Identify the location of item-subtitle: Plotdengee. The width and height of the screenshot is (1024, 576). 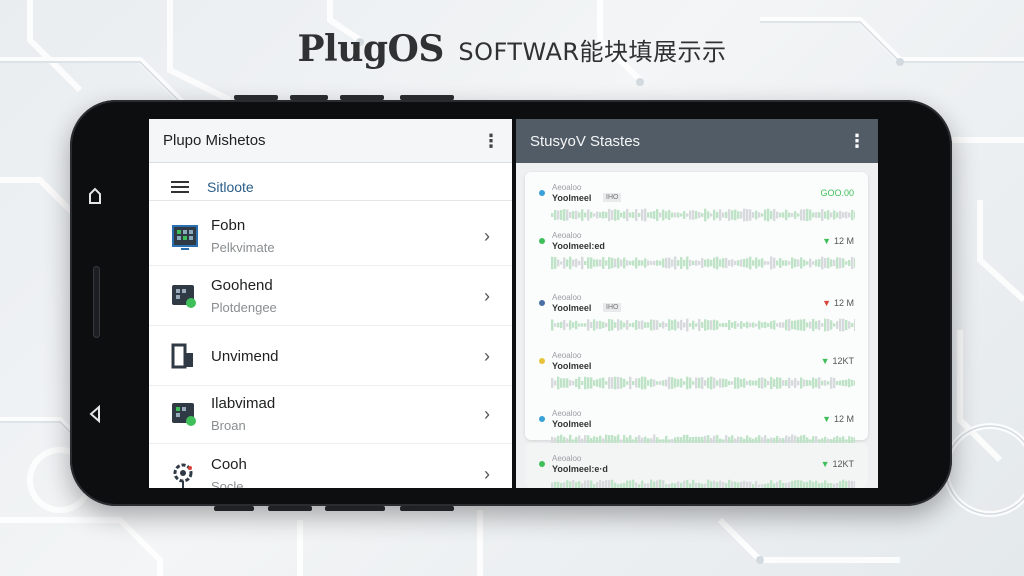
(244, 307).